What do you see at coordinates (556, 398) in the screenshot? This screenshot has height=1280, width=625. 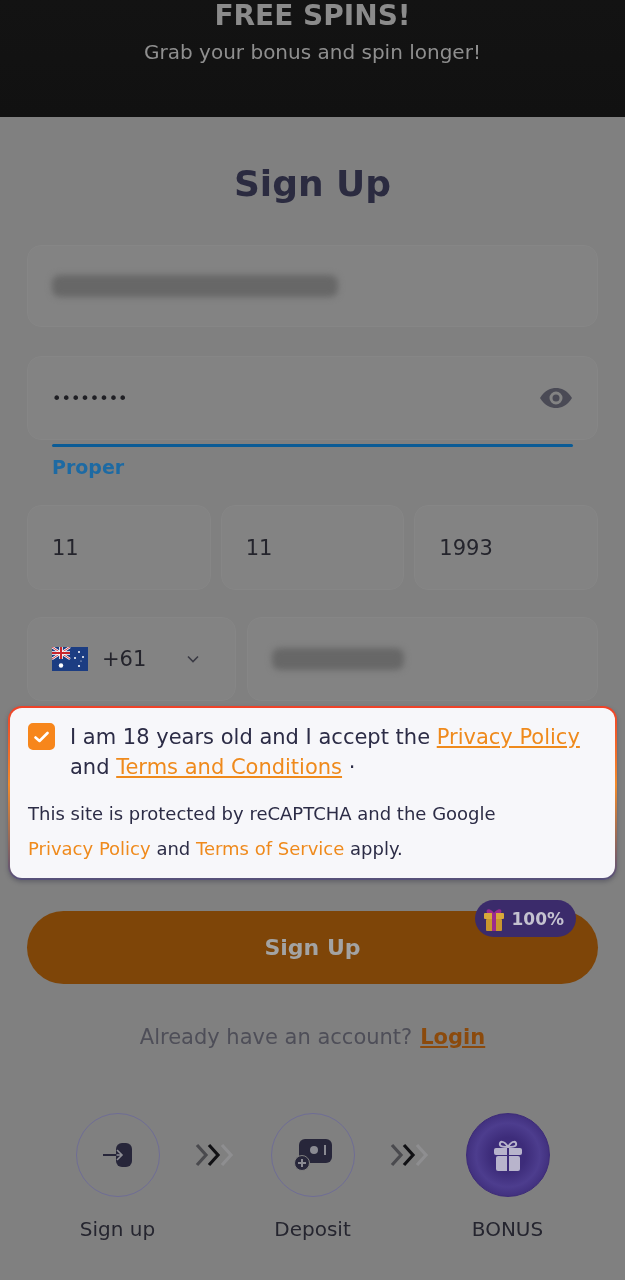 I see `eye-icon` at bounding box center [556, 398].